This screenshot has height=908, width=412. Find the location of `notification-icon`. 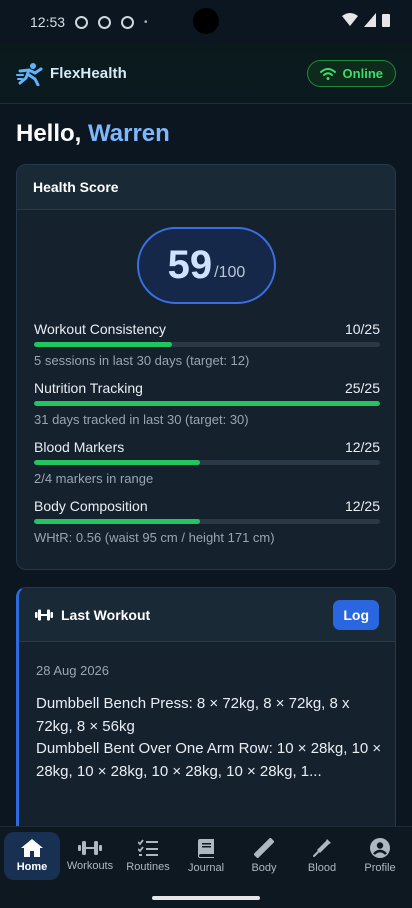

notification-icon is located at coordinates (82, 22).